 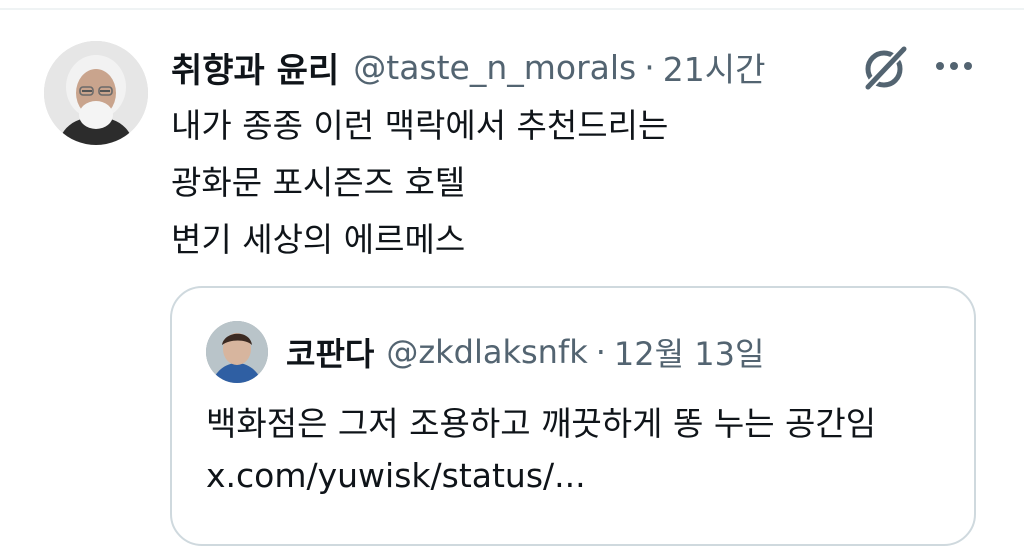 I want to click on author-display-name: 취향과 윤리, so click(x=255, y=67).